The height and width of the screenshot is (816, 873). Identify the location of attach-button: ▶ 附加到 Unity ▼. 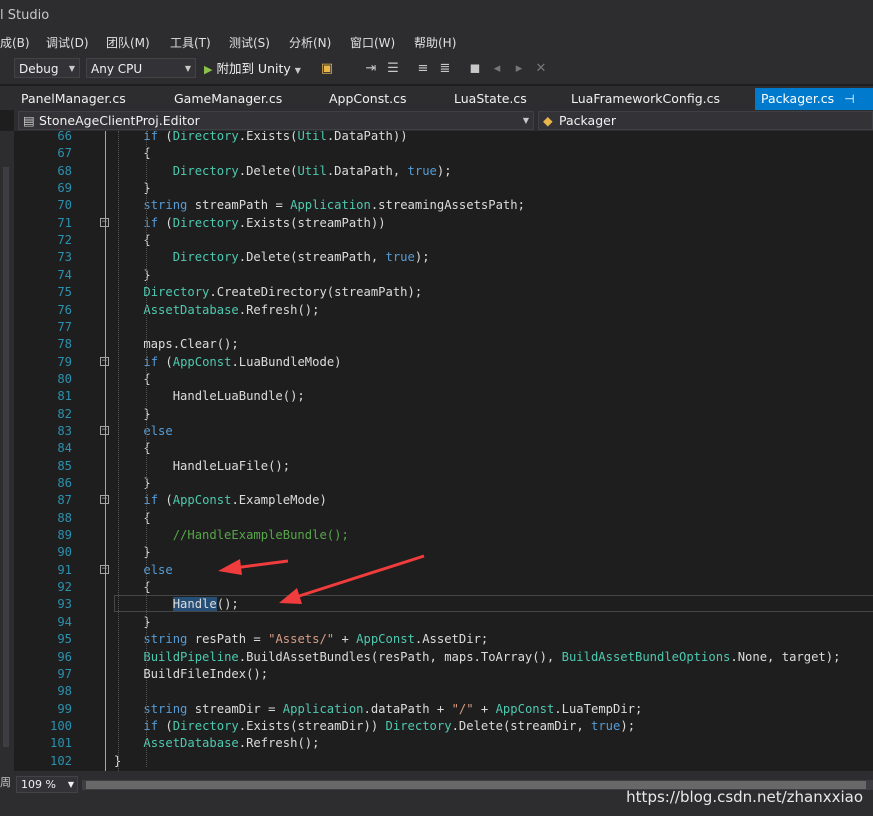
(252, 69).